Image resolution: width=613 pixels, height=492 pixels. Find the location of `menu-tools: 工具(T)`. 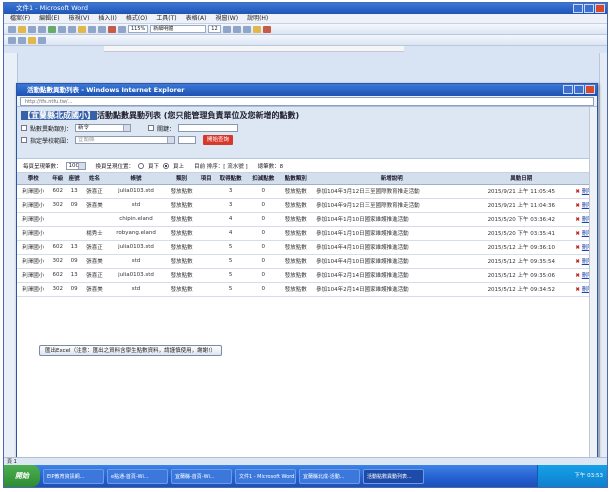

menu-tools: 工具(T) is located at coordinates (166, 18).